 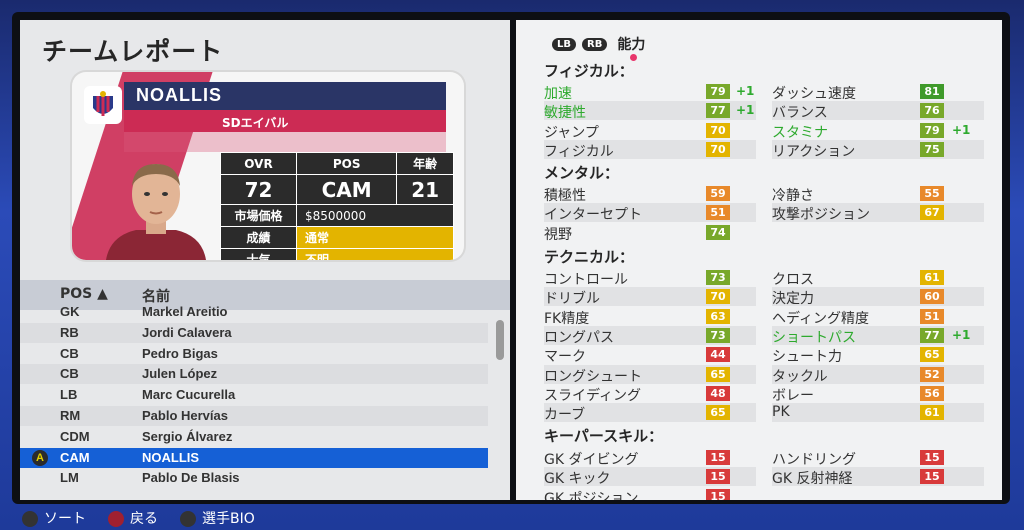 I want to click on attribute-row: ジャンプ 70, so click(x=650, y=131).